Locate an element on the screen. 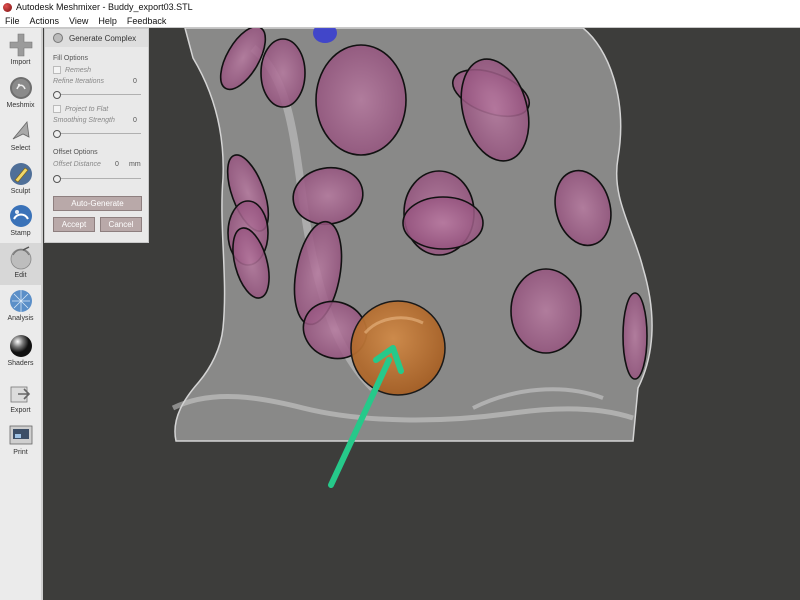  offset-distance-label: Offset Distance is located at coordinates (77, 164).